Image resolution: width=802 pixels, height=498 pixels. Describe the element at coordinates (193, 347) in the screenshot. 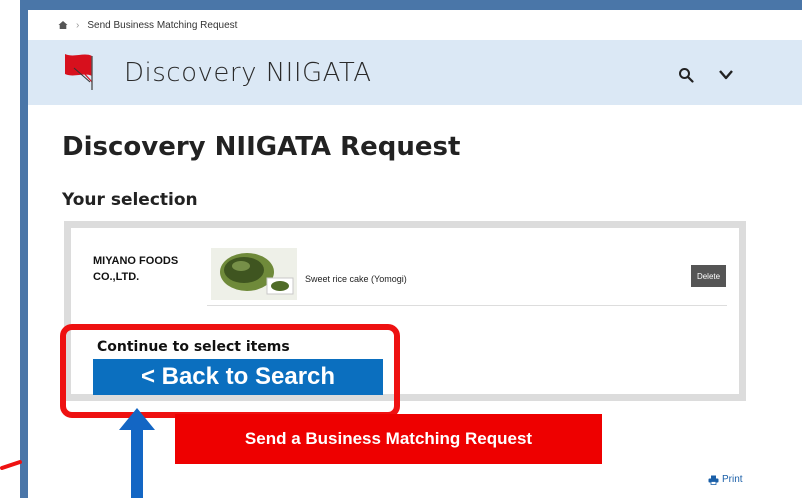

I see `continue-label: Continue to select items` at that location.